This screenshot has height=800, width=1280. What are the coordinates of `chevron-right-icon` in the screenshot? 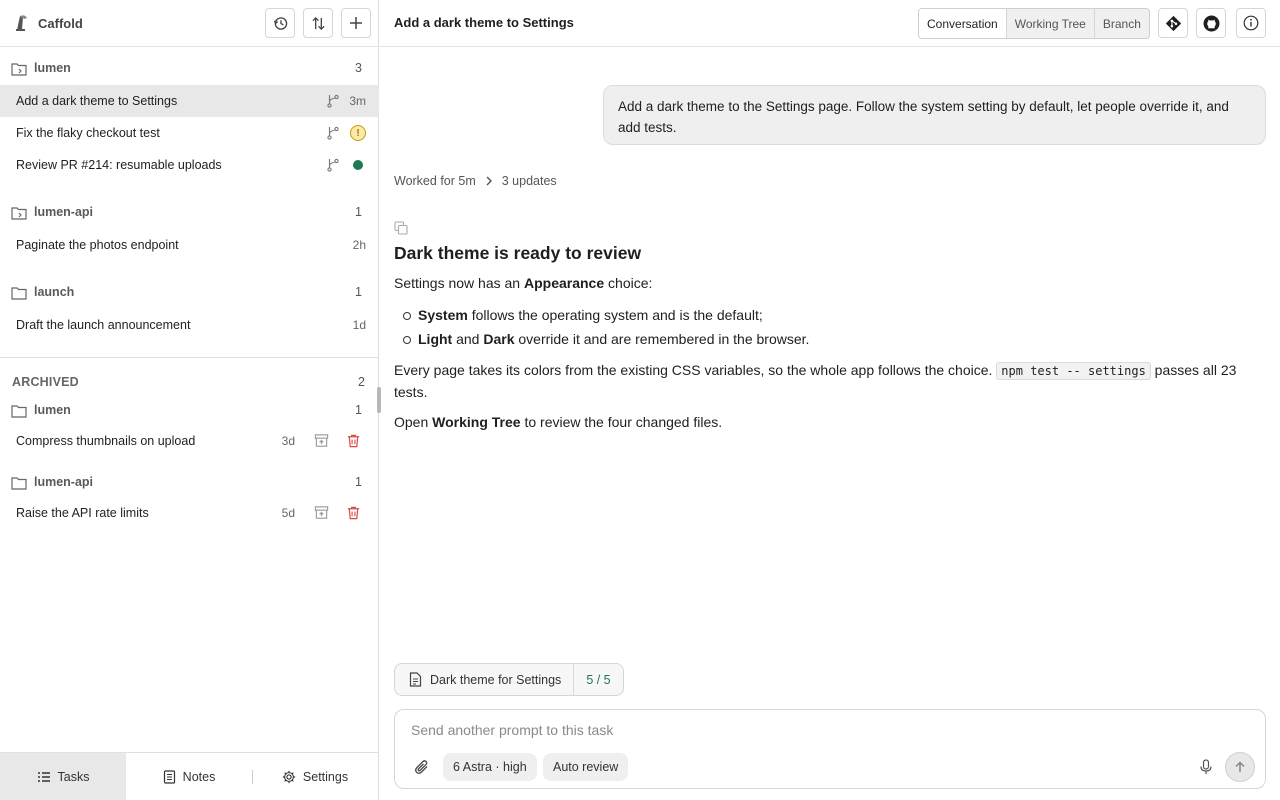 It's located at (489, 181).